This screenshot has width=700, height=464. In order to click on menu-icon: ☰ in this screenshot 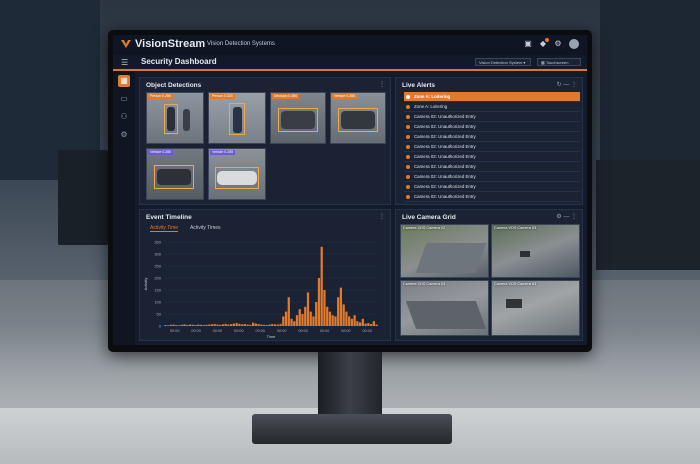, I will do `click(124, 62)`.